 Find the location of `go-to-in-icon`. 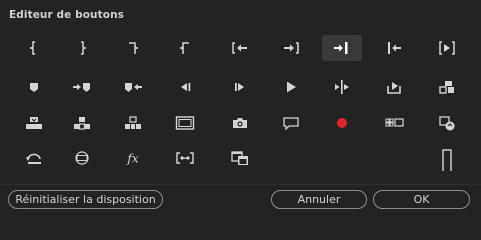

go-to-in-icon is located at coordinates (239, 48).